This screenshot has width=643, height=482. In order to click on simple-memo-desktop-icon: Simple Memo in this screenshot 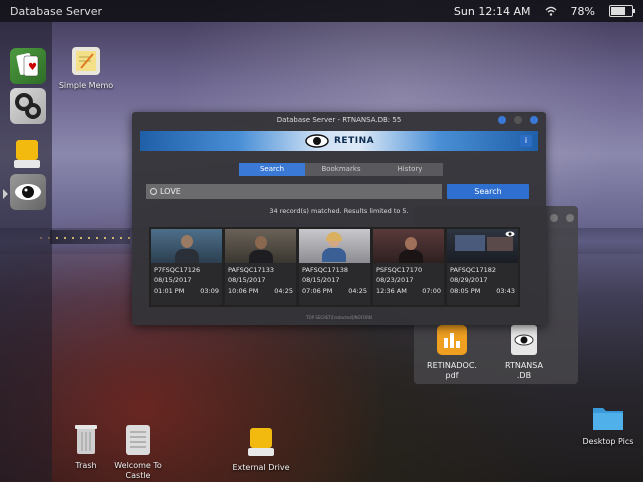, I will do `click(86, 68)`.